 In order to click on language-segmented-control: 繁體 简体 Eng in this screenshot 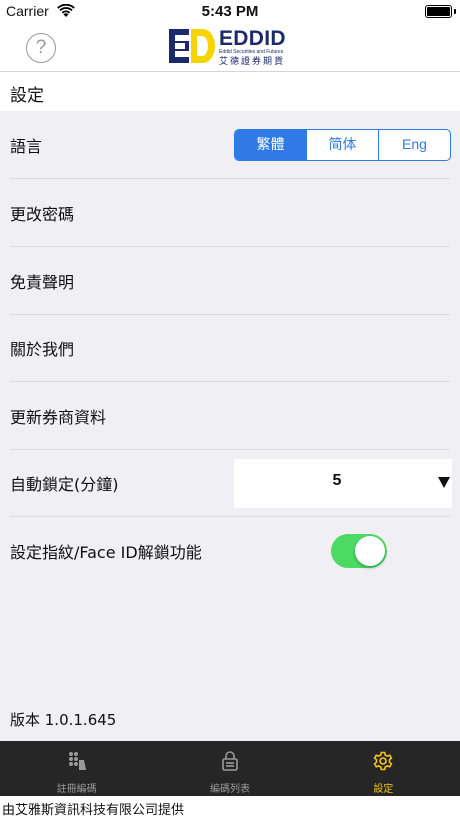, I will do `click(342, 145)`.